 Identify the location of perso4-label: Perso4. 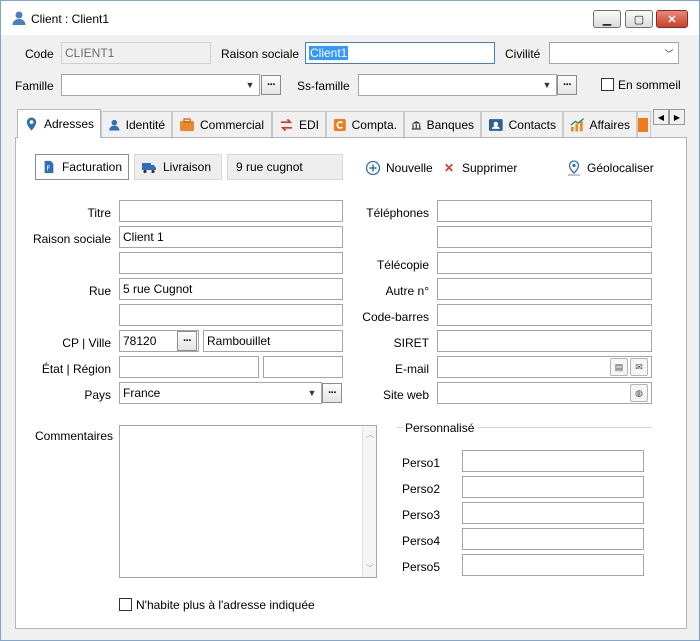
(421, 541).